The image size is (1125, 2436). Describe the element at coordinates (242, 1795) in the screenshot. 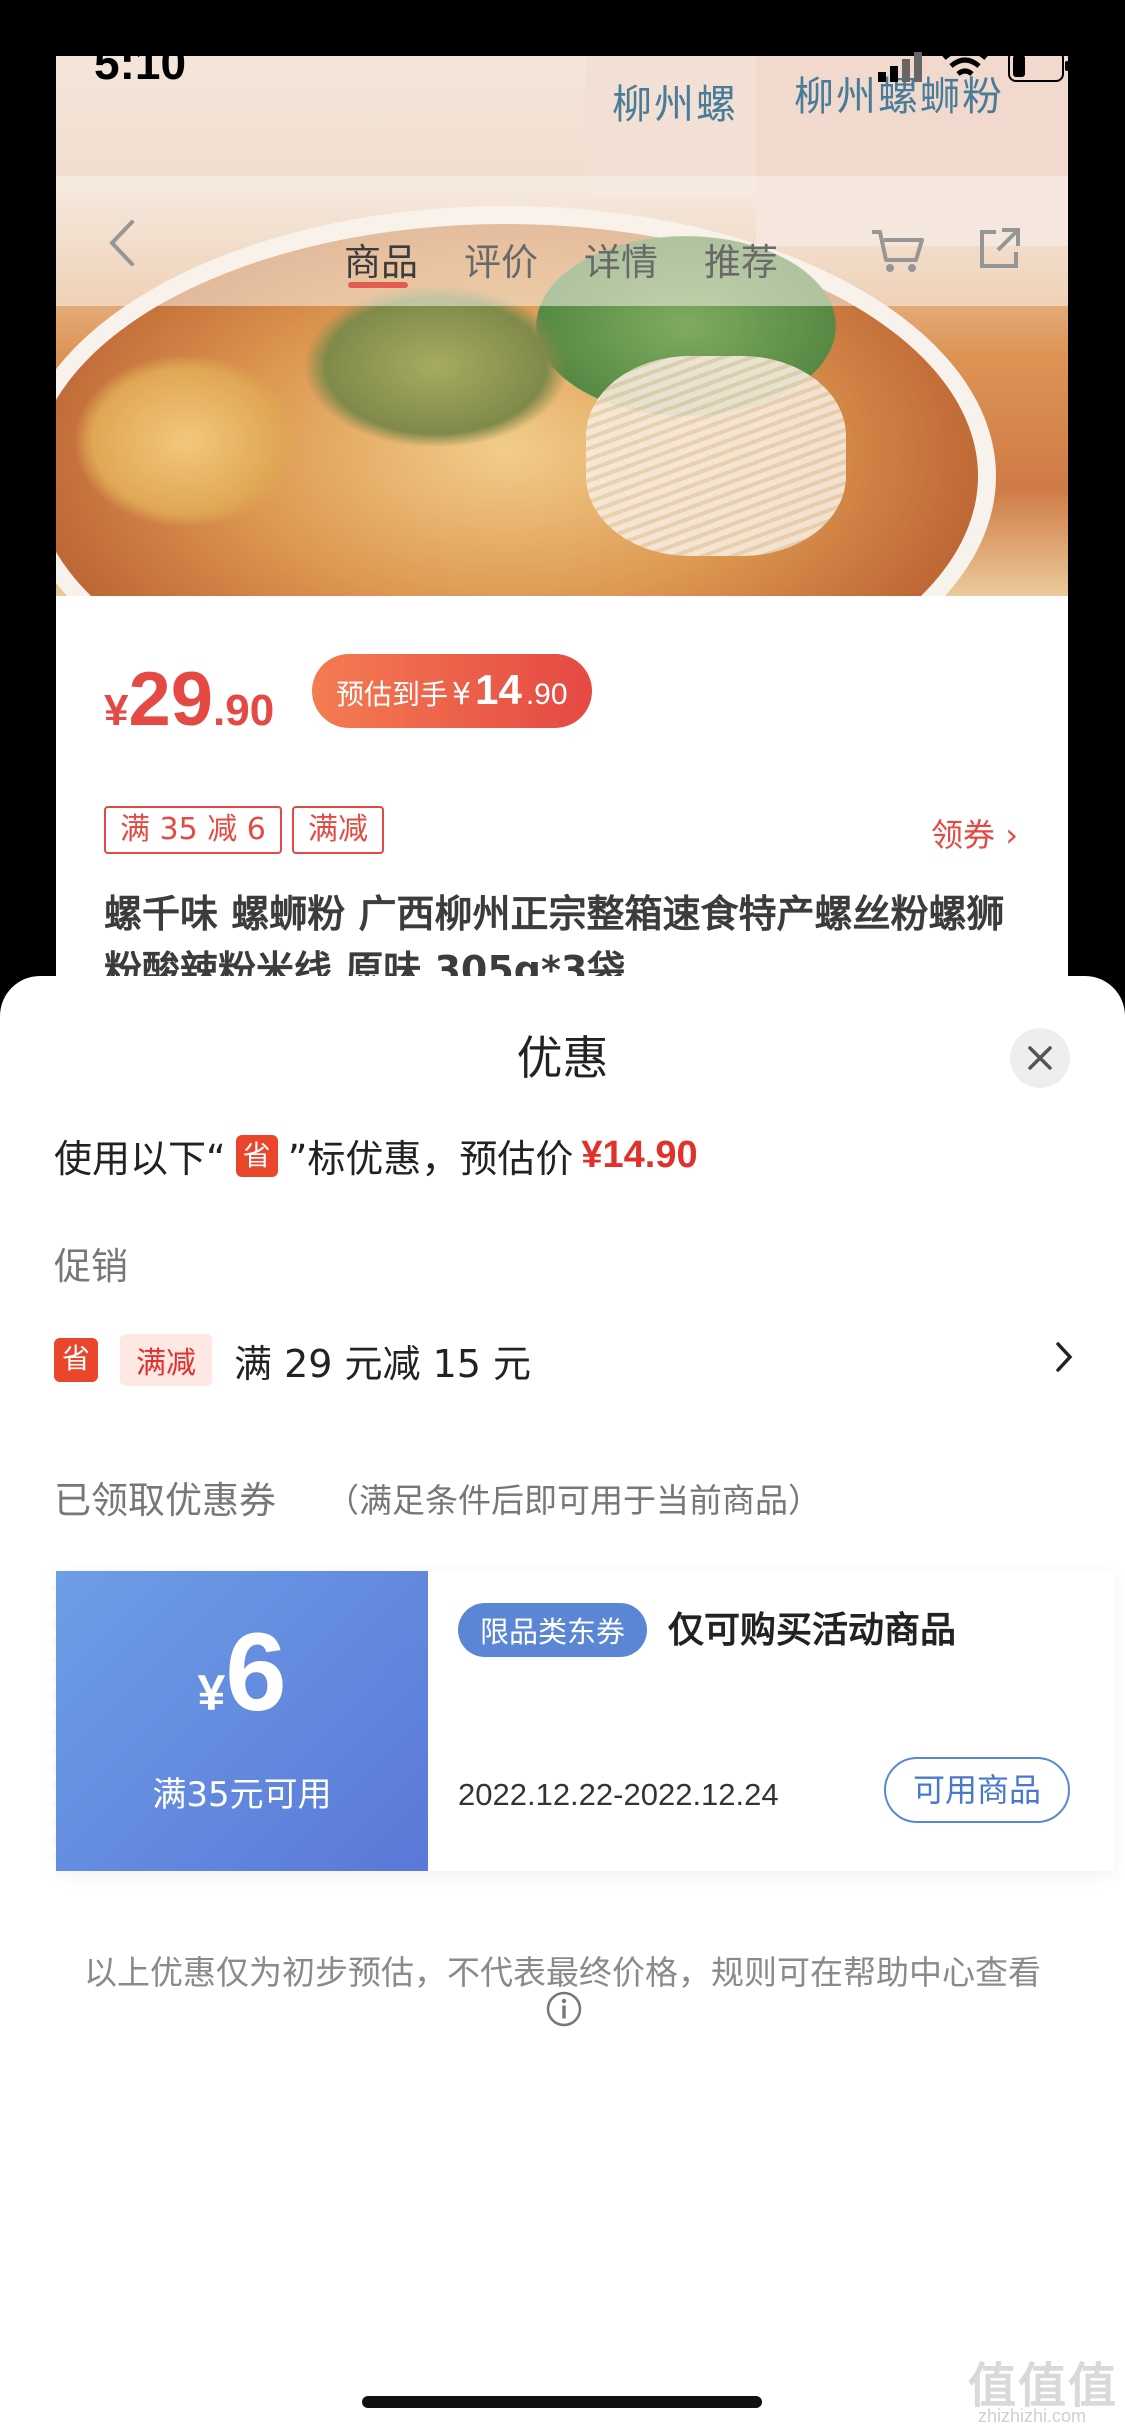

I see `coupon-condition: 满35元可用` at that location.